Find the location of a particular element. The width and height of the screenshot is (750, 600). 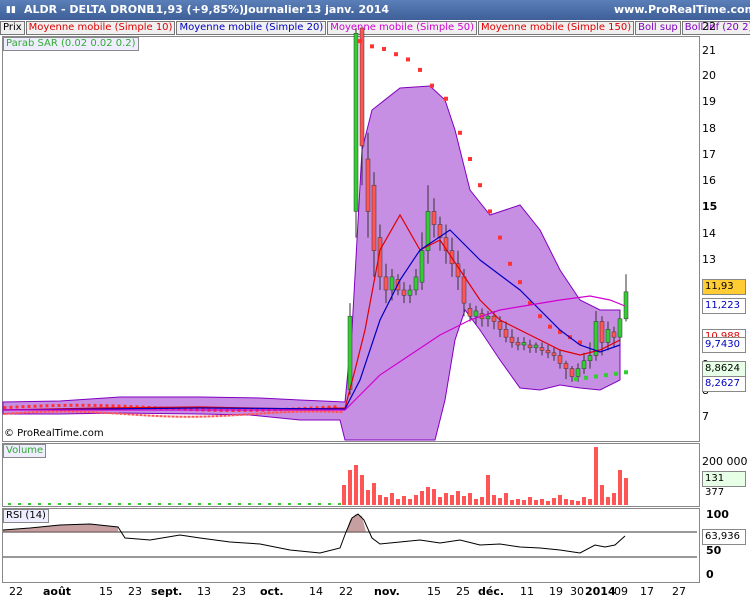

x-tick: 22 is located at coordinates (346, 591).